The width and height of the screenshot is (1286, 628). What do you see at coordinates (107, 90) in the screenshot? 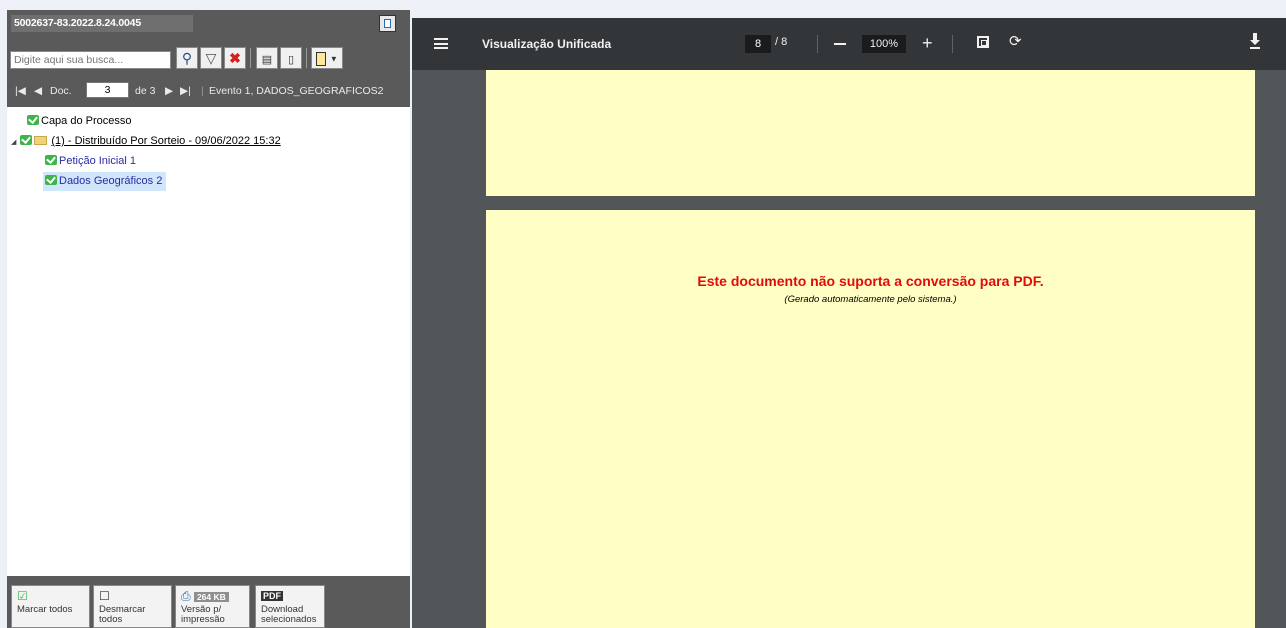
I see `doc-number-input: 3` at bounding box center [107, 90].